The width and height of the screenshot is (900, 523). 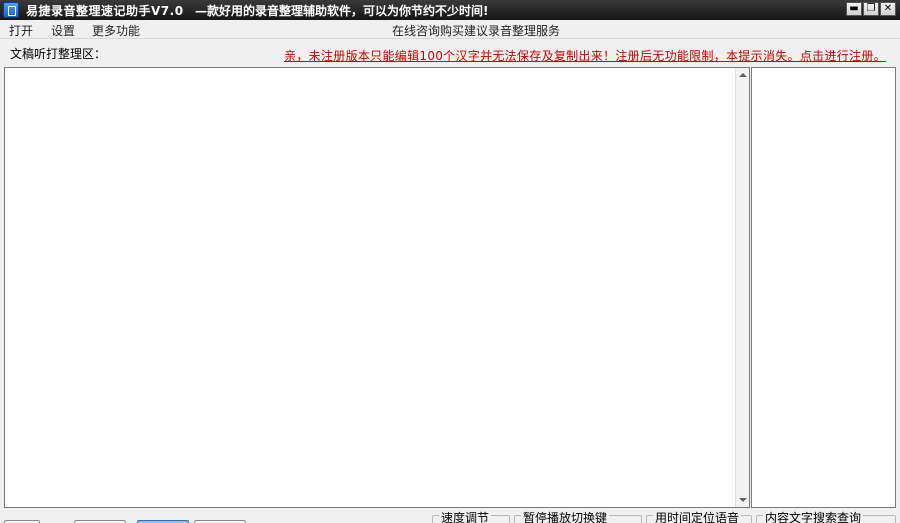 I want to click on pause-key-group-title: 暂停播放切换键, so click(x=565, y=517).